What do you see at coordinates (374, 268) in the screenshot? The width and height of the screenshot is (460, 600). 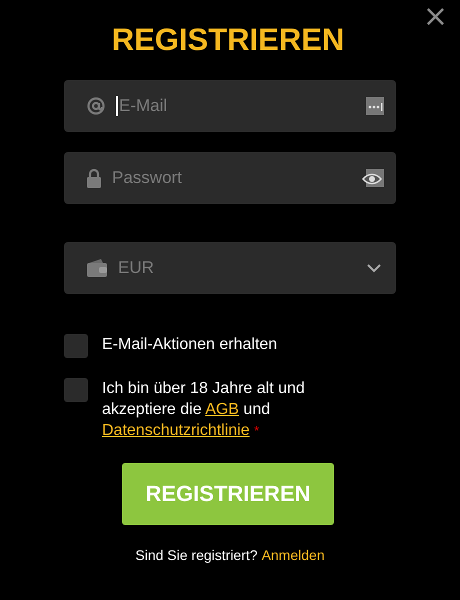 I see `chevron-down-icon` at bounding box center [374, 268].